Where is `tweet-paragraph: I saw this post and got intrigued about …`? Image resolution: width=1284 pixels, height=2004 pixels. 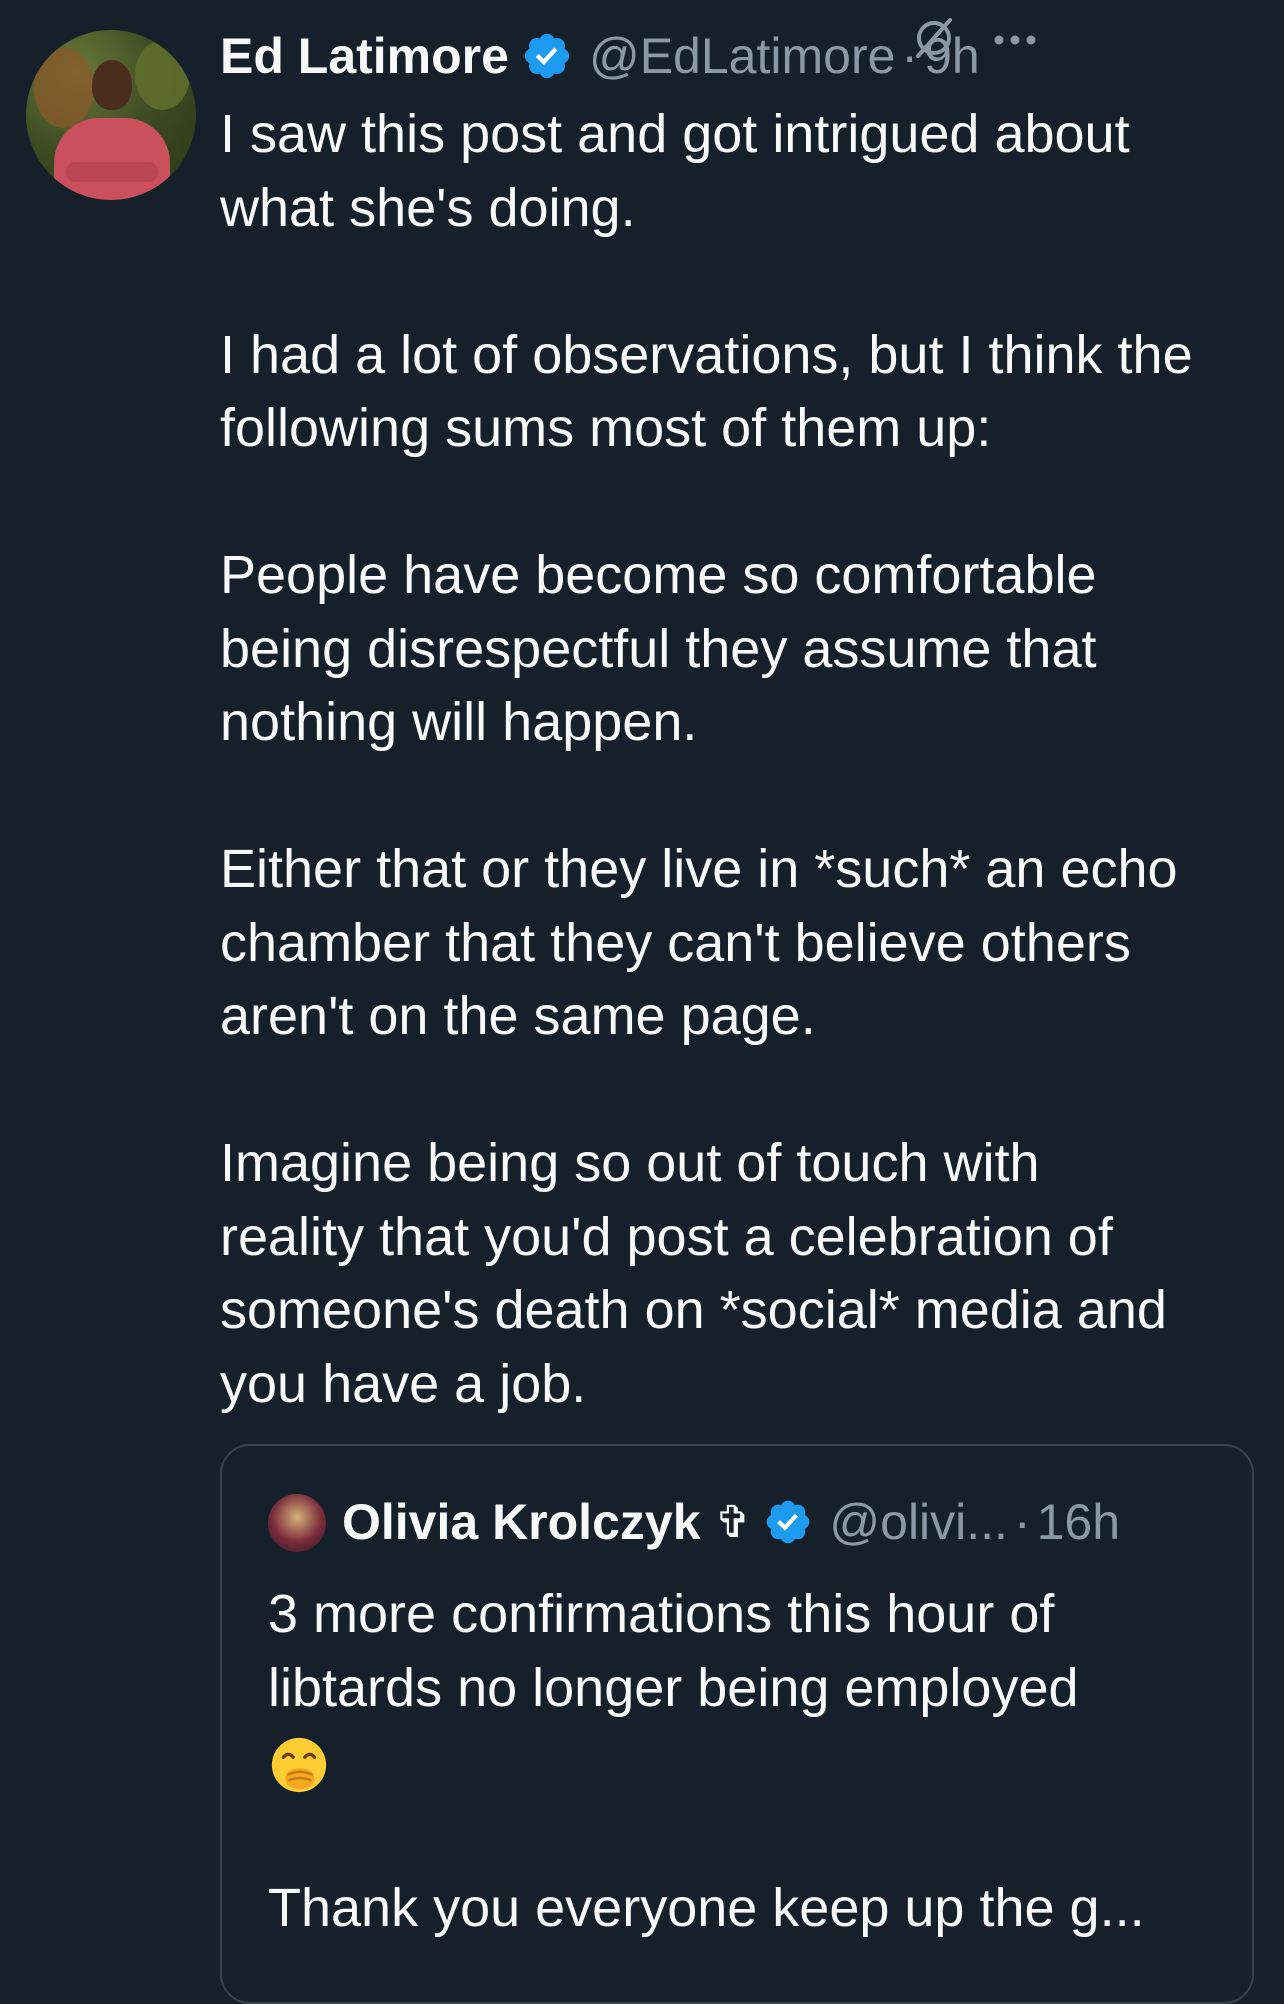
tweet-paragraph: I saw this post and got intrigued about … is located at coordinates (745, 171).